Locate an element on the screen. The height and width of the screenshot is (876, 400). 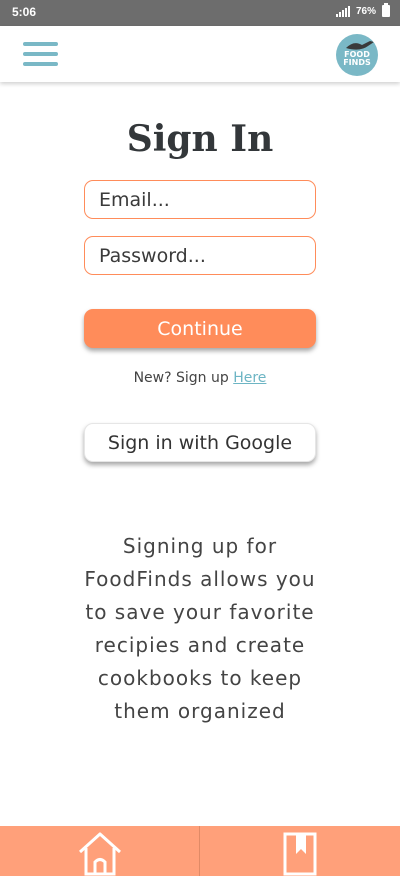
signal-icon is located at coordinates (342, 11).